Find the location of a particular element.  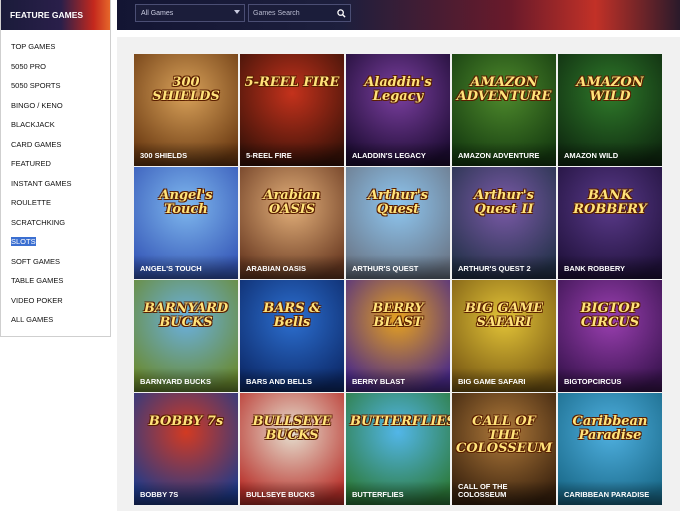

category-item-label: SLOTS is located at coordinates (23, 242).